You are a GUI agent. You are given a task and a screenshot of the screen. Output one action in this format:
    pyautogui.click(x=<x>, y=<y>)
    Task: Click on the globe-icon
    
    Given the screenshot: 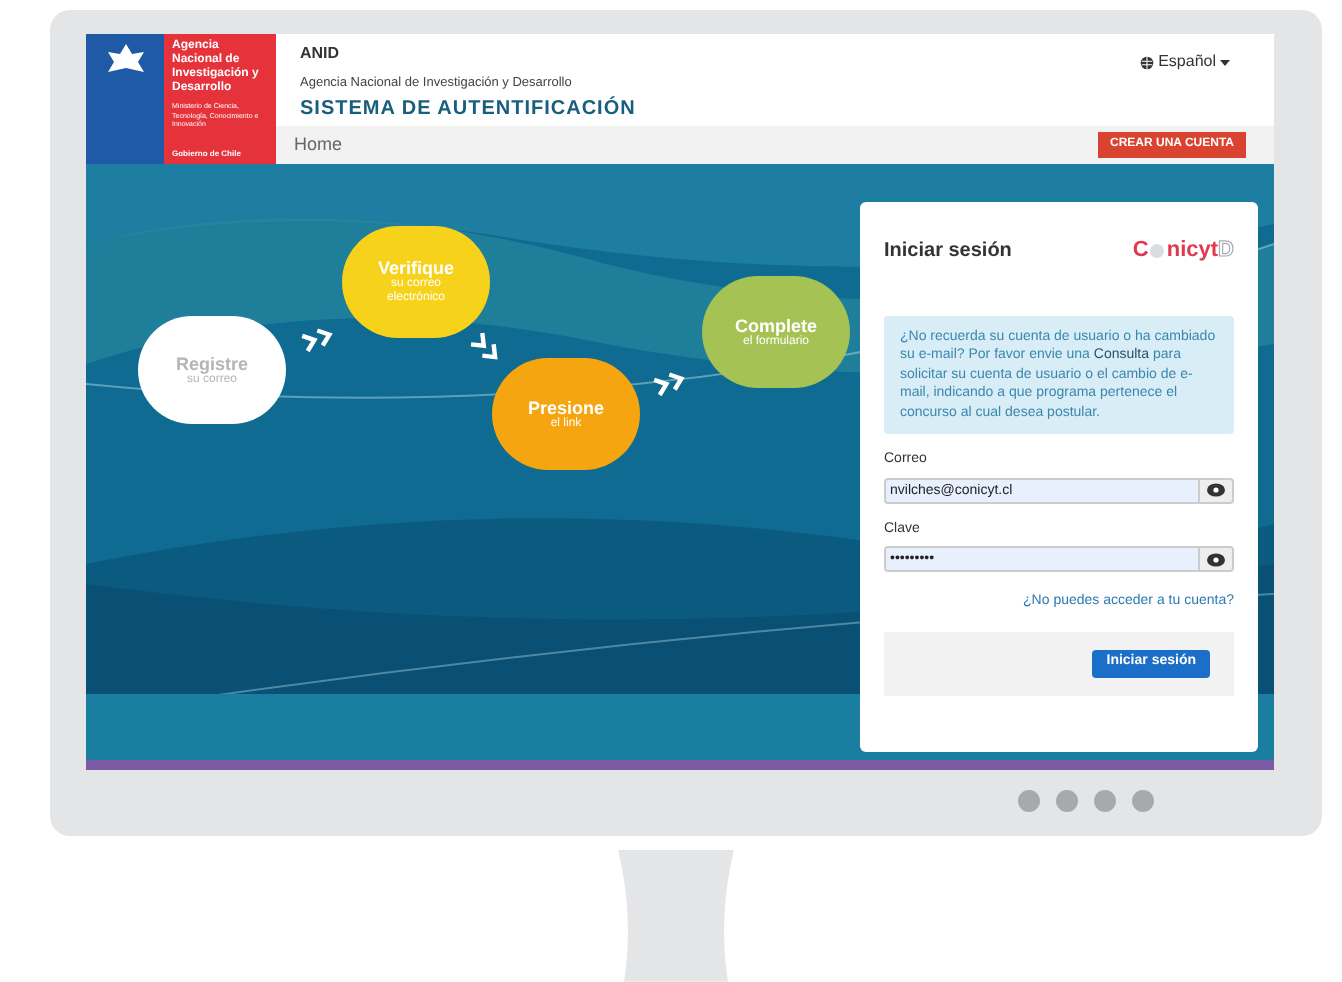 What is the action you would take?
    pyautogui.click(x=1147, y=62)
    